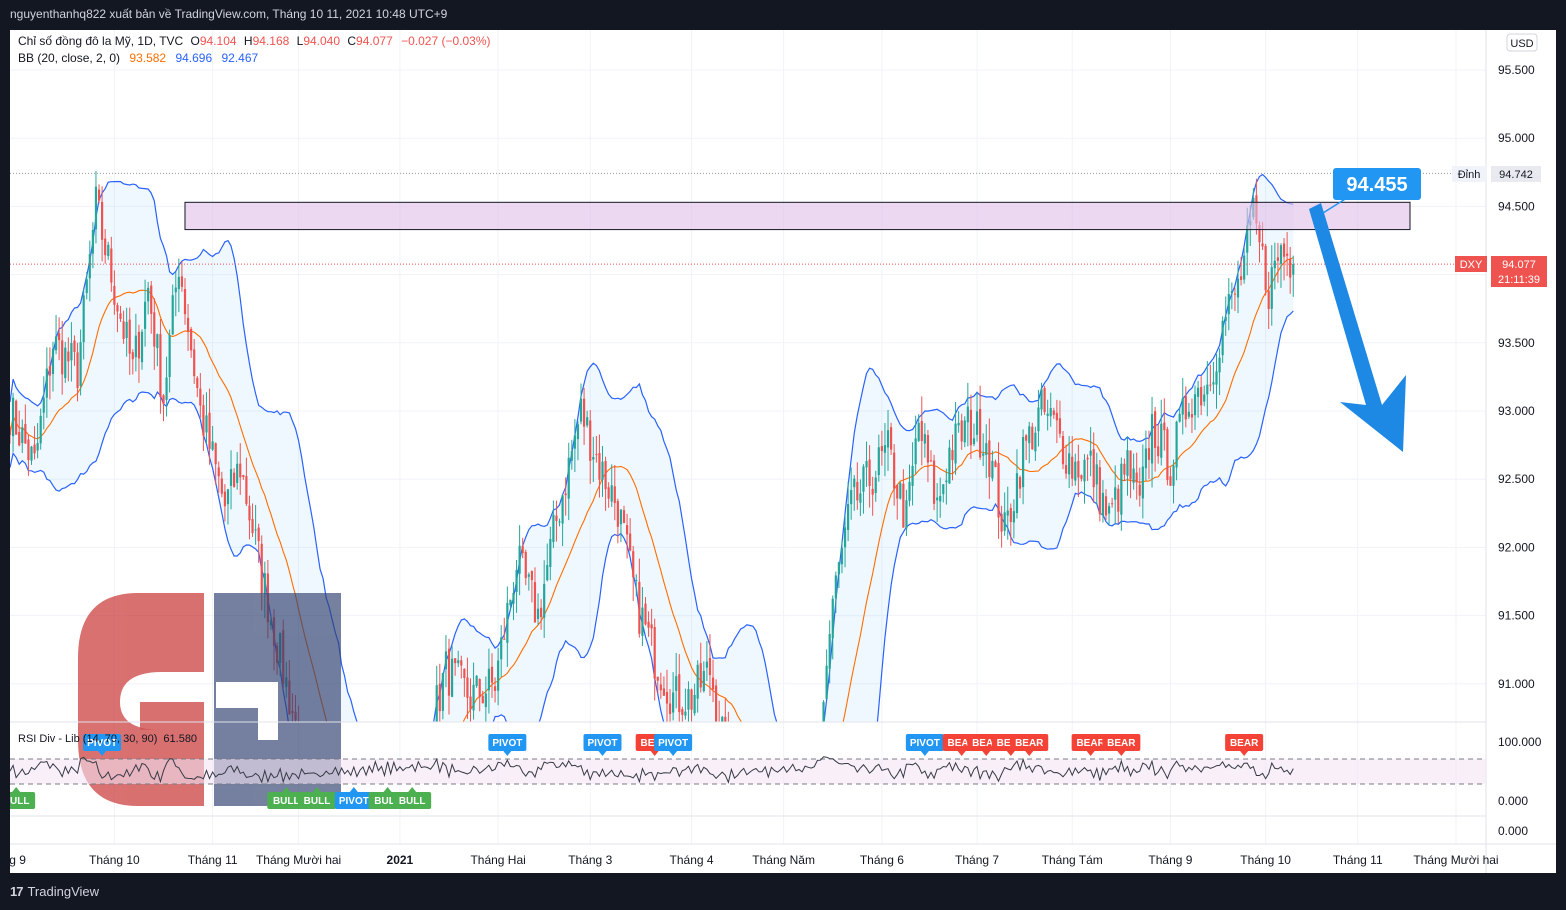  Describe the element at coordinates (1358, 860) in the screenshot. I see `time-tick-label: Tháng 11` at that location.